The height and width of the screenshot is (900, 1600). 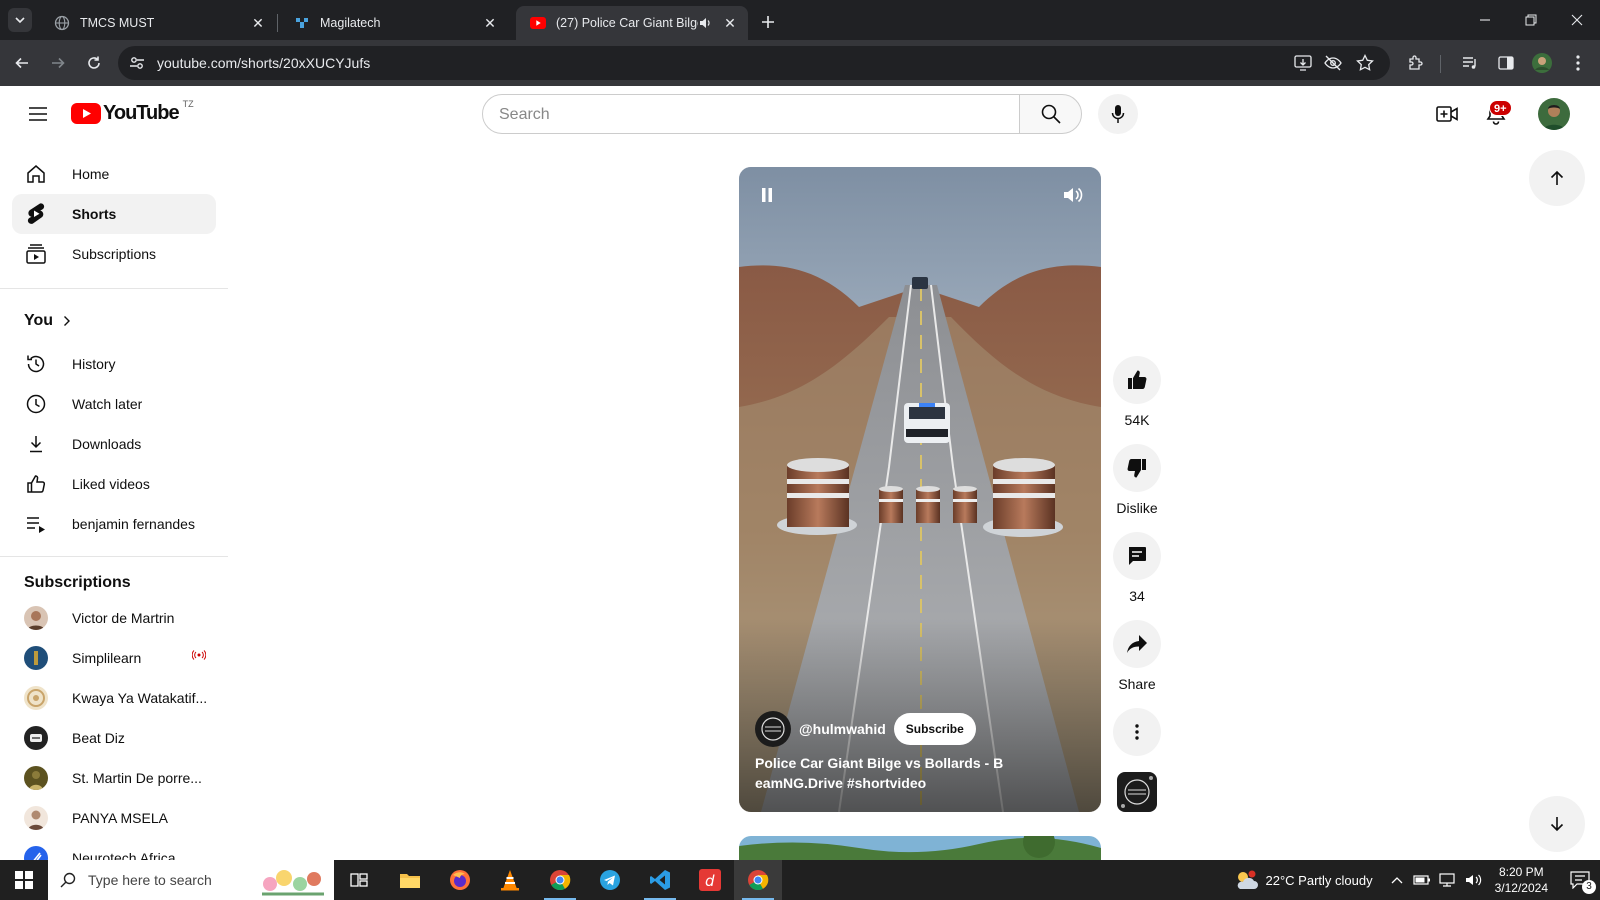 I want to click on taskbar-firefox, so click(x=460, y=880).